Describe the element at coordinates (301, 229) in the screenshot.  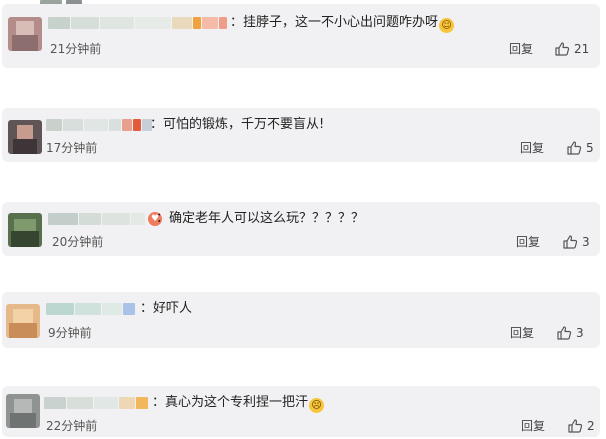
I see `comment-card: ♥ ：确定老年人可以这么玩？？？？？ 20分钟前 回复 3` at that location.